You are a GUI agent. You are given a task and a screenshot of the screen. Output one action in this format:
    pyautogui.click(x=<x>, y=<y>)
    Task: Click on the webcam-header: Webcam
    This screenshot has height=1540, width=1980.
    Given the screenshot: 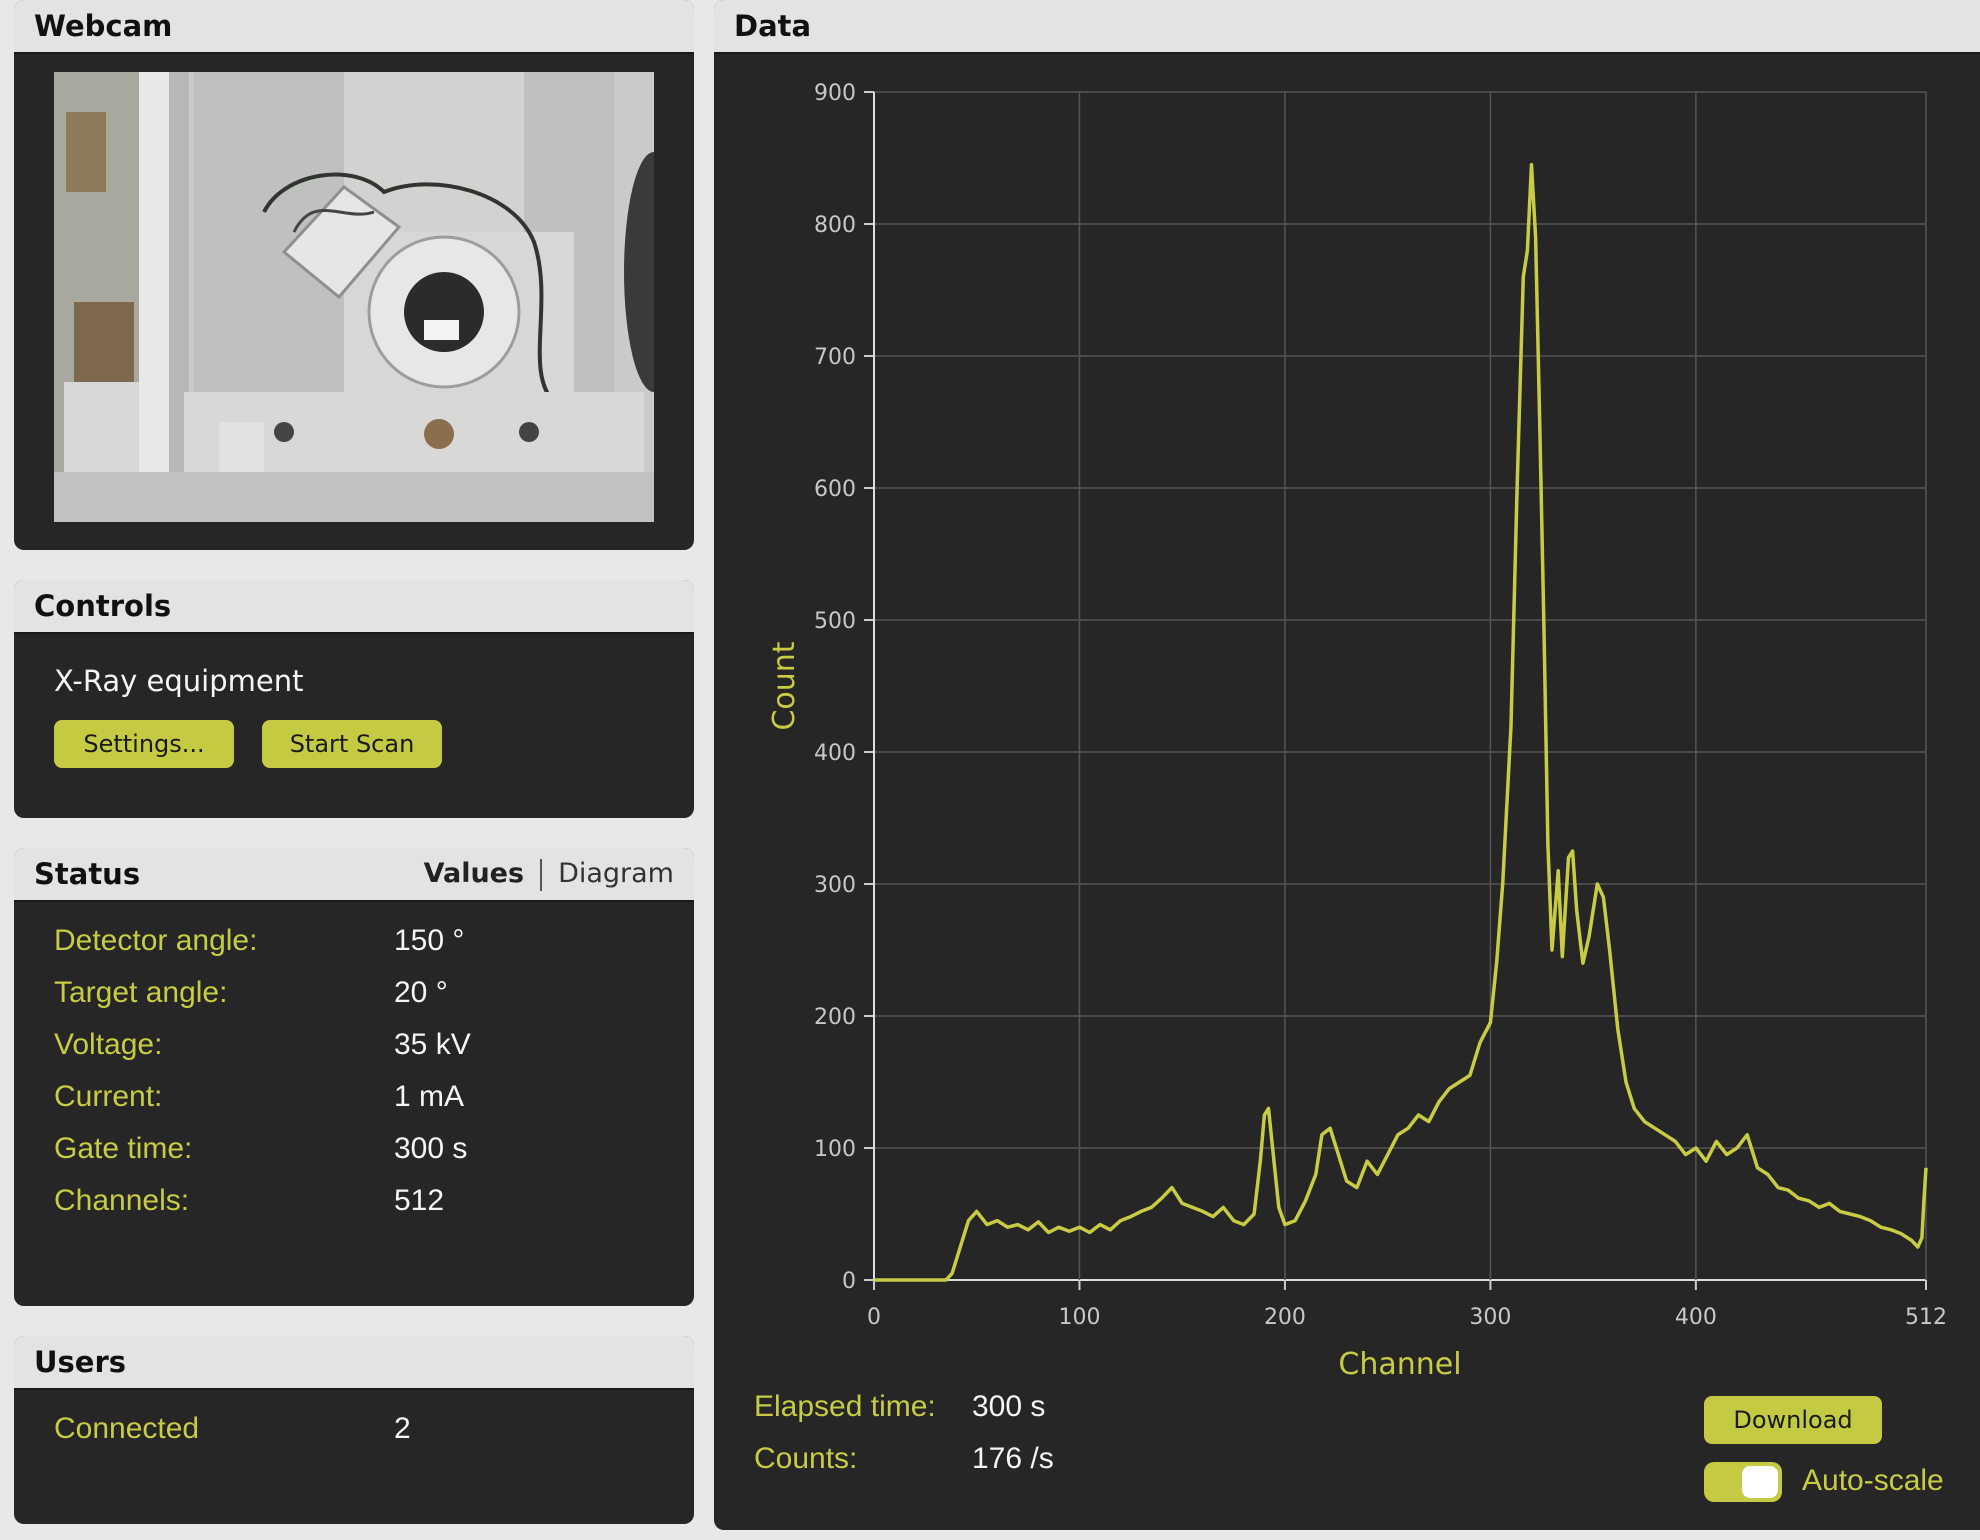 What is the action you would take?
    pyautogui.click(x=354, y=27)
    